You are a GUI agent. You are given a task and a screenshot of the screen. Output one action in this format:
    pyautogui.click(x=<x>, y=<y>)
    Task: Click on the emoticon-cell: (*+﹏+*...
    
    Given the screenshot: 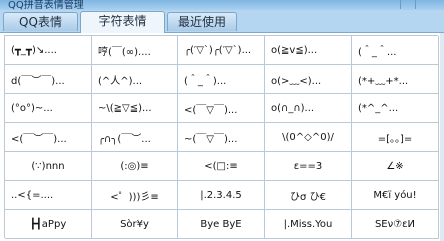 What is the action you would take?
    pyautogui.click(x=395, y=79)
    